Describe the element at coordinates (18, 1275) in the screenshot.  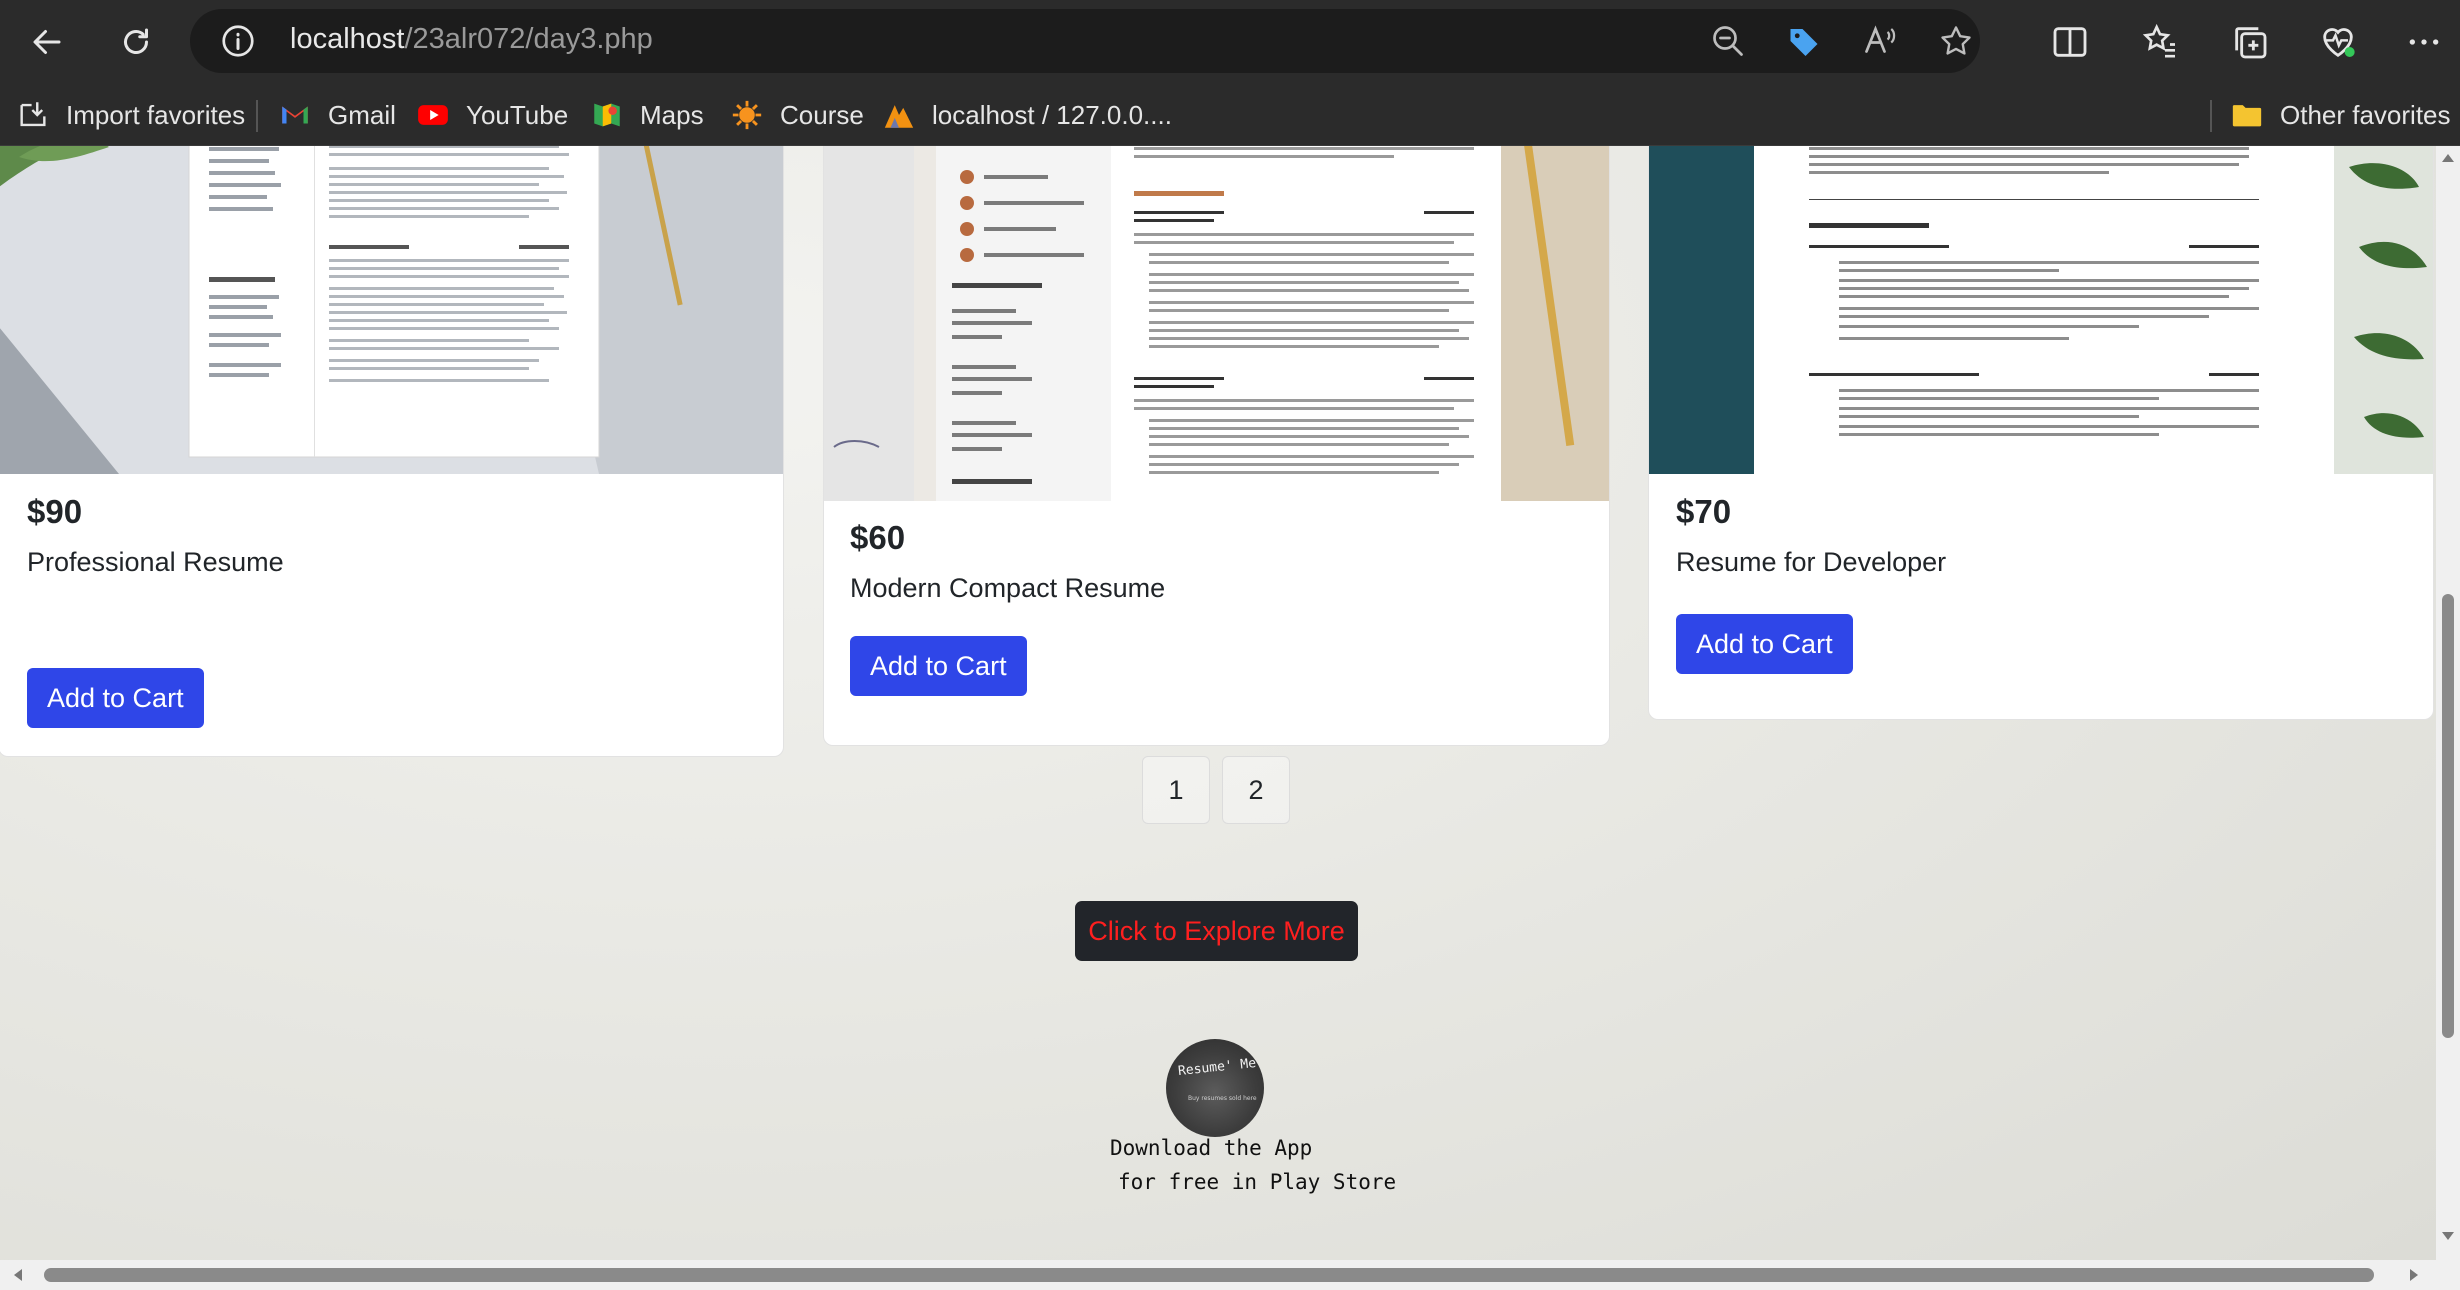
I see `scroll-left-arrow-icon` at that location.